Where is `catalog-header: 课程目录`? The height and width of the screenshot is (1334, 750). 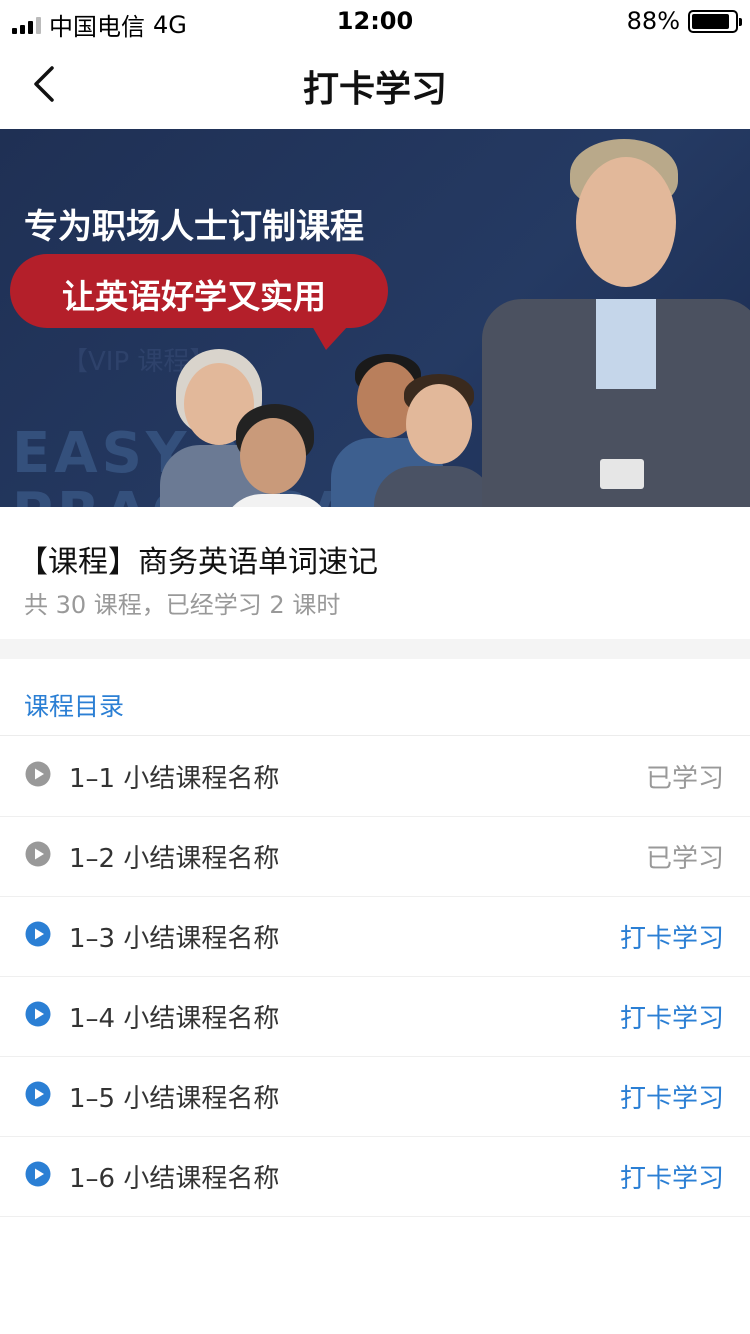
catalog-header: 课程目录 is located at coordinates (375, 697).